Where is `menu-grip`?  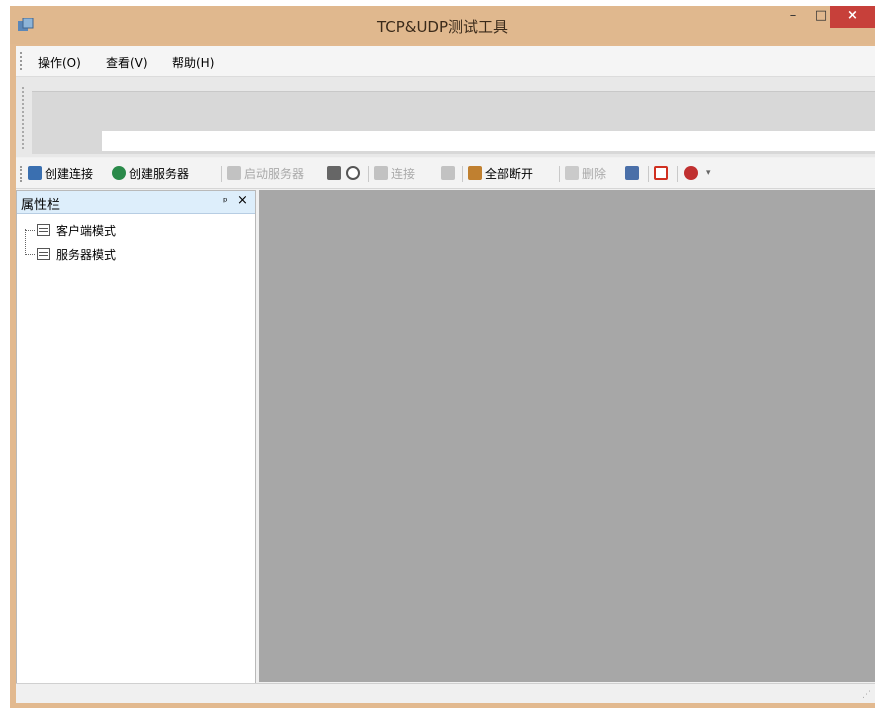 menu-grip is located at coordinates (22, 61).